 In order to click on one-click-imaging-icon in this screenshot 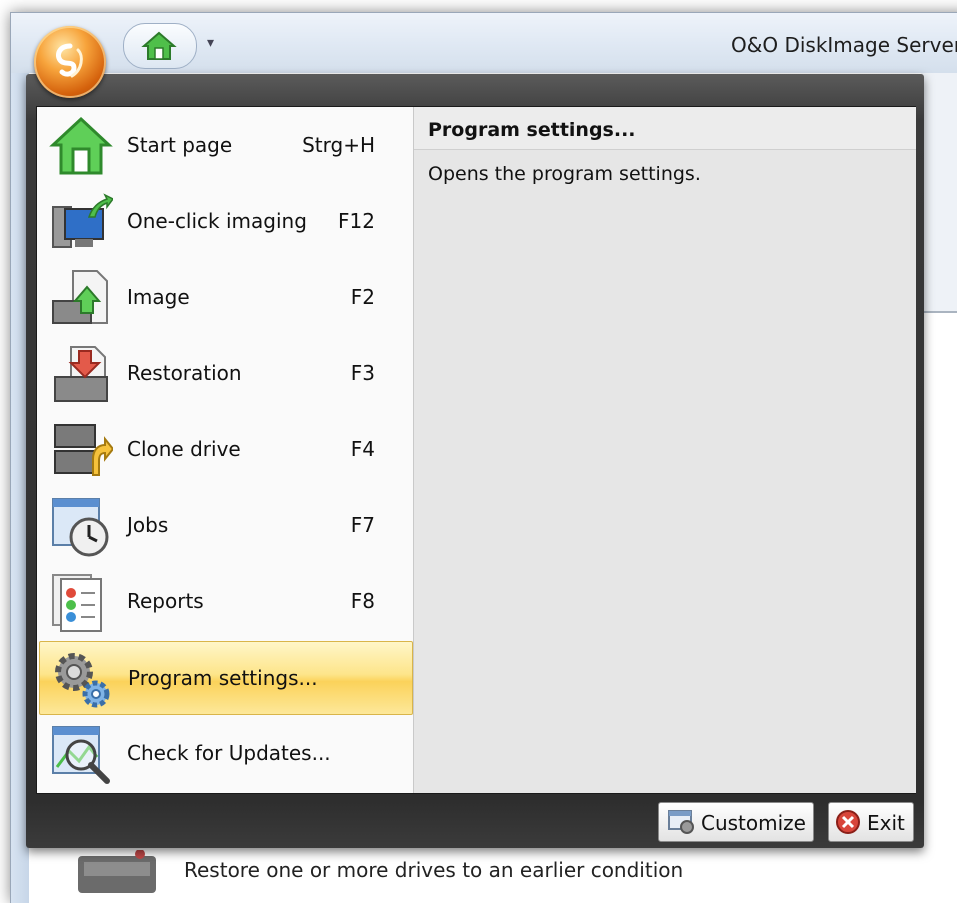, I will do `click(82, 223)`.